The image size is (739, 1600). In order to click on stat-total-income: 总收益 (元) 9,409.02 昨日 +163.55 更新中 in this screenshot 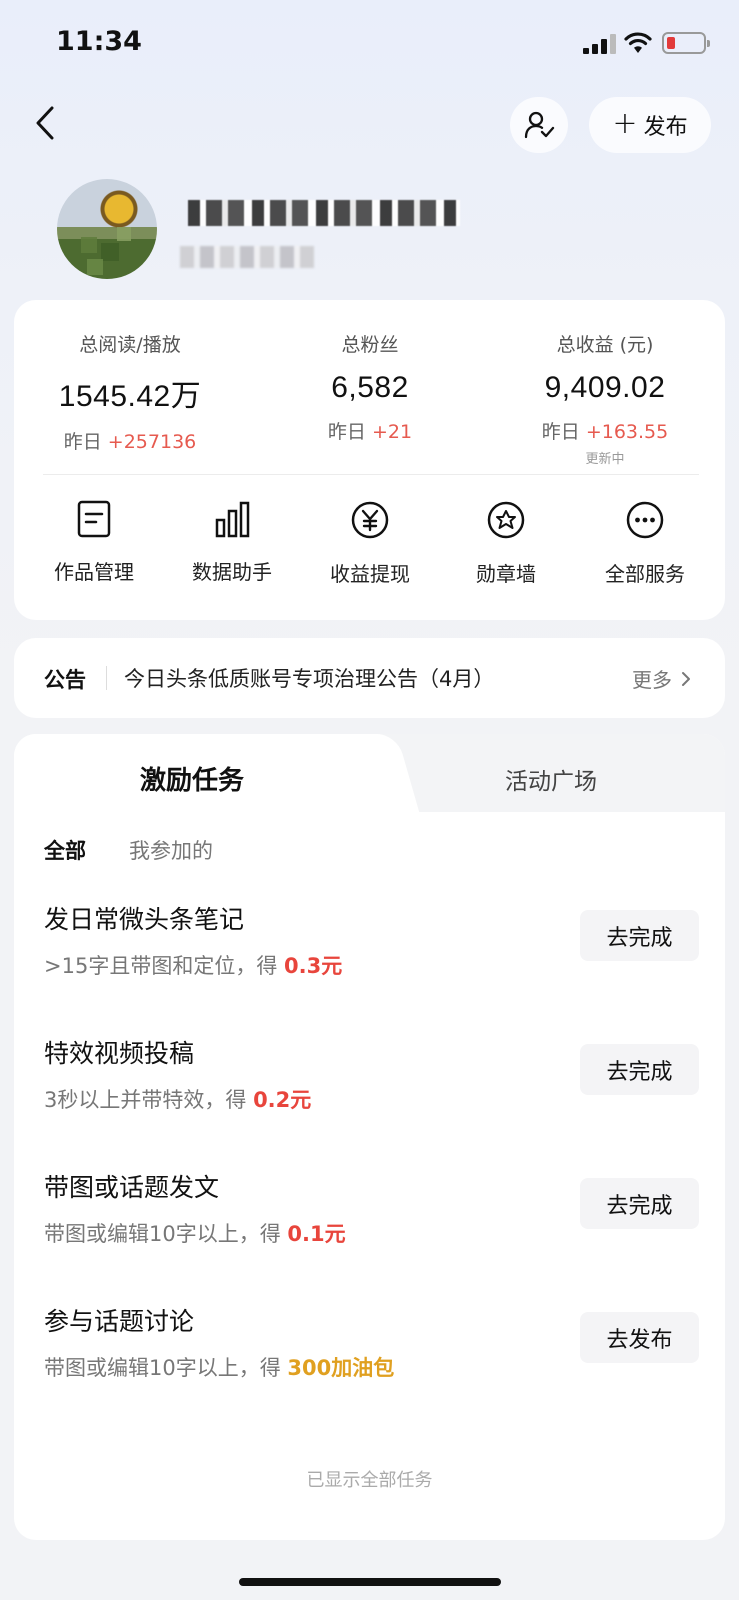, I will do `click(605, 398)`.